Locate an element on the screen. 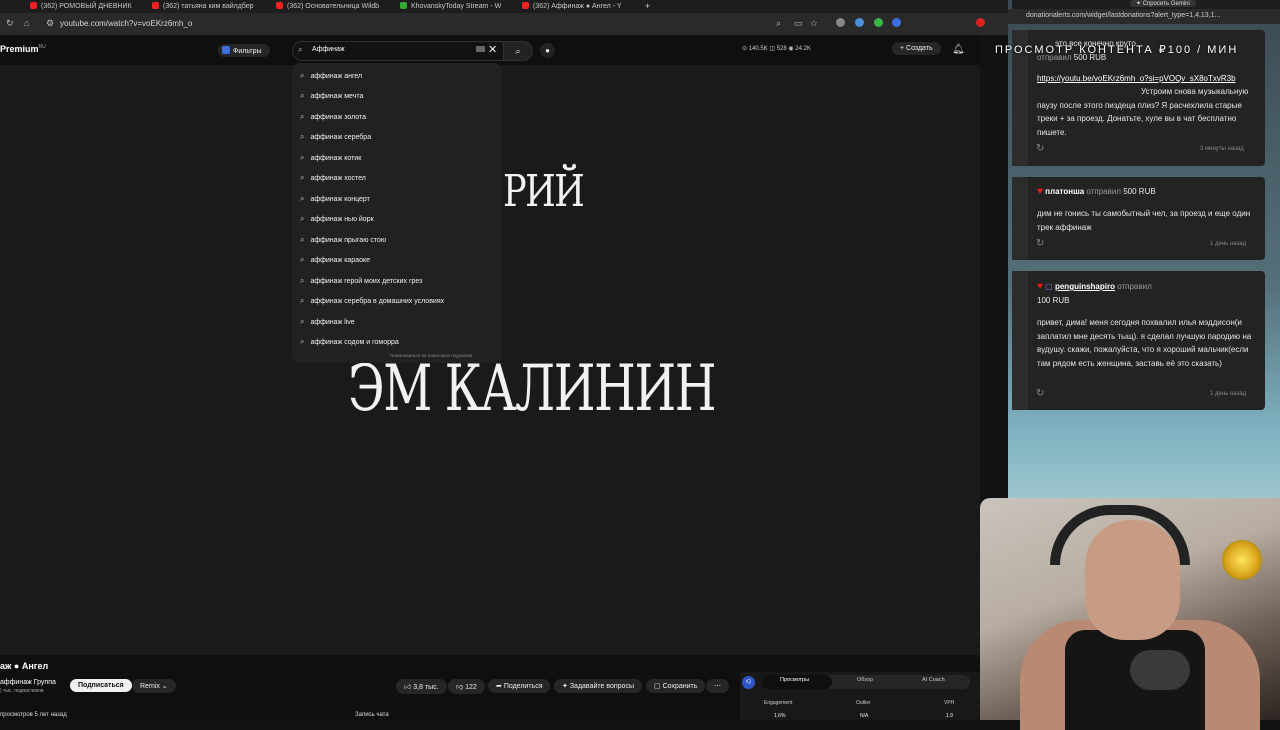 This screenshot has height=730, width=1280. share-icon: ➦ is located at coordinates (499, 686).